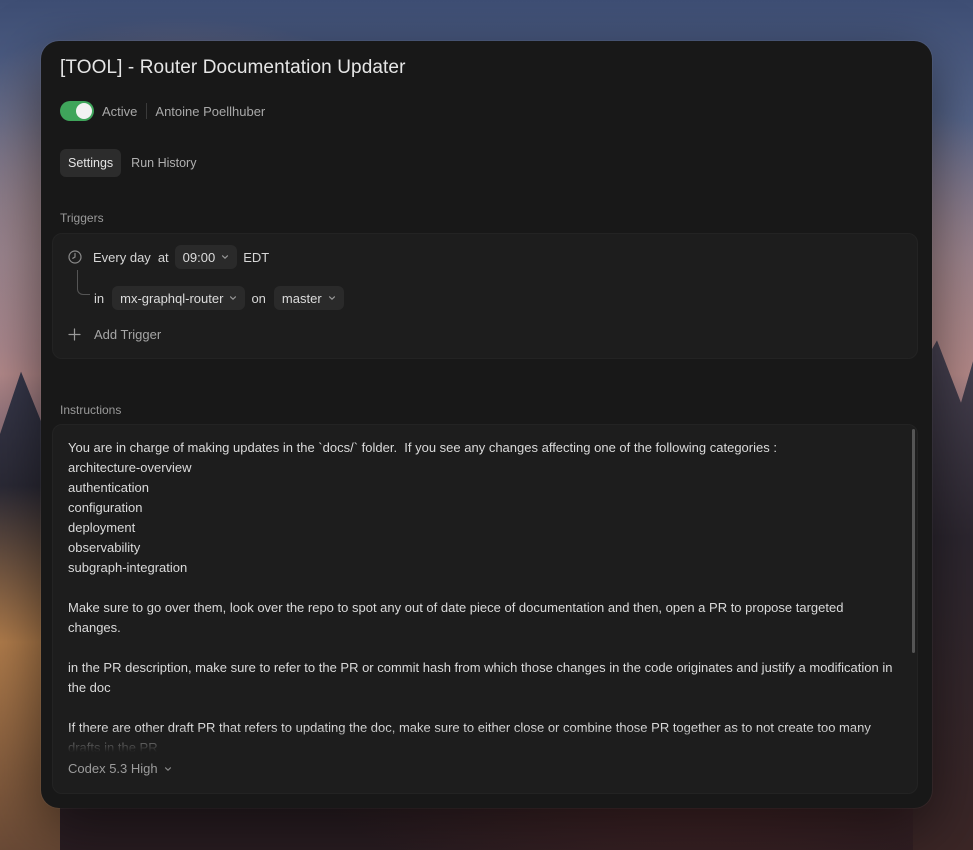  I want to click on trigger-connector-line, so click(83, 282).